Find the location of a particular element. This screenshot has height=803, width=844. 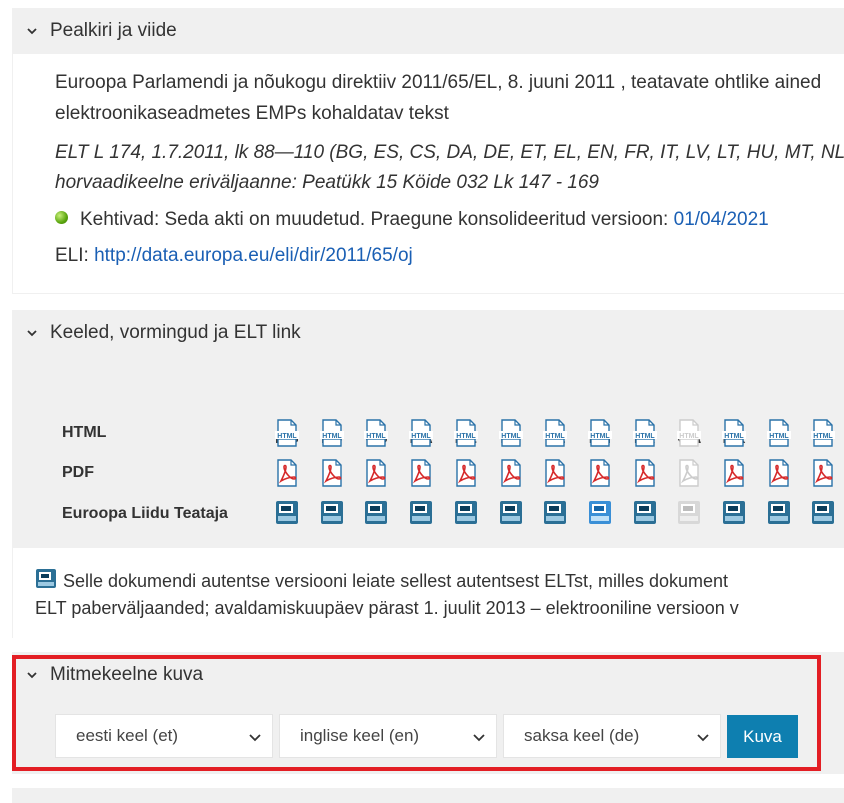

panel-title: Mitmekeelne kuva is located at coordinates (127, 674).